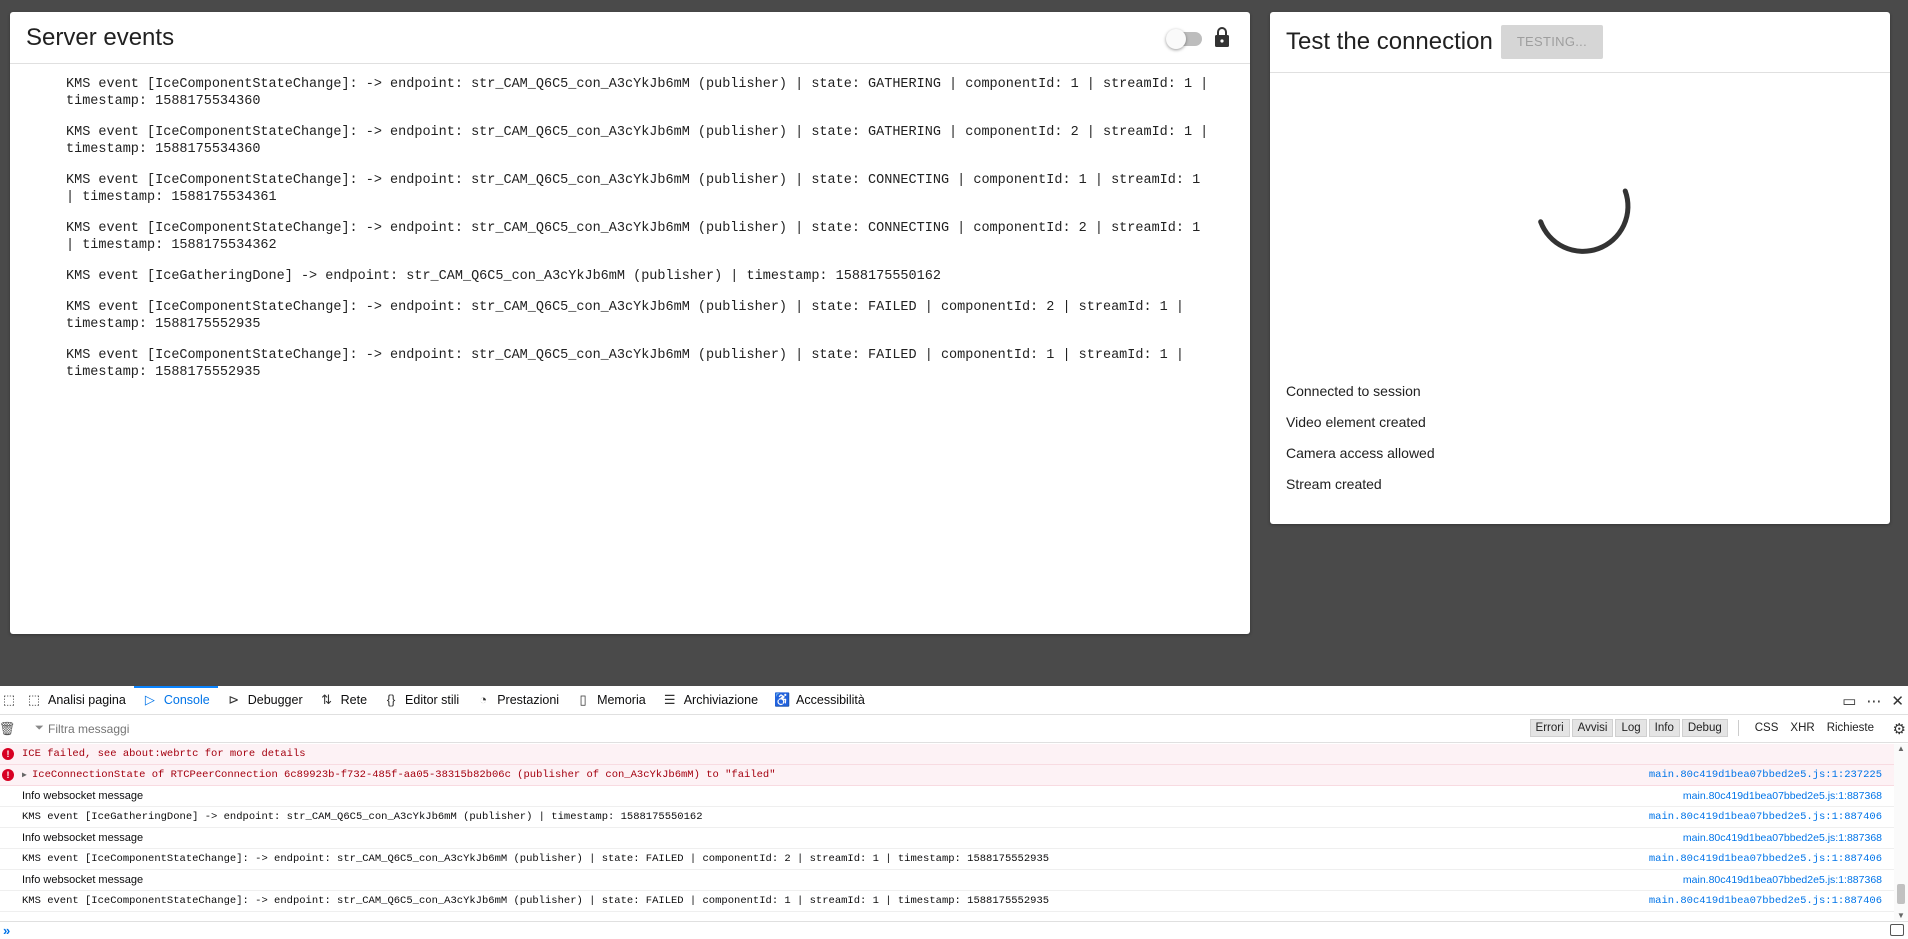 The image size is (1908, 939). I want to click on tab-performance: ◔ Prestazioni, so click(517, 700).